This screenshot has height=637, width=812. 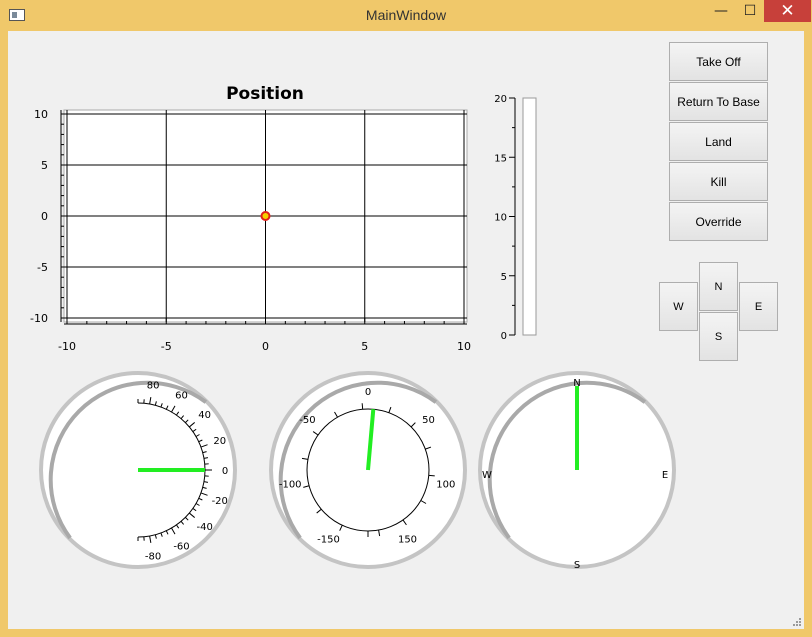 I want to click on minimize-button: —, so click(x=721, y=11).